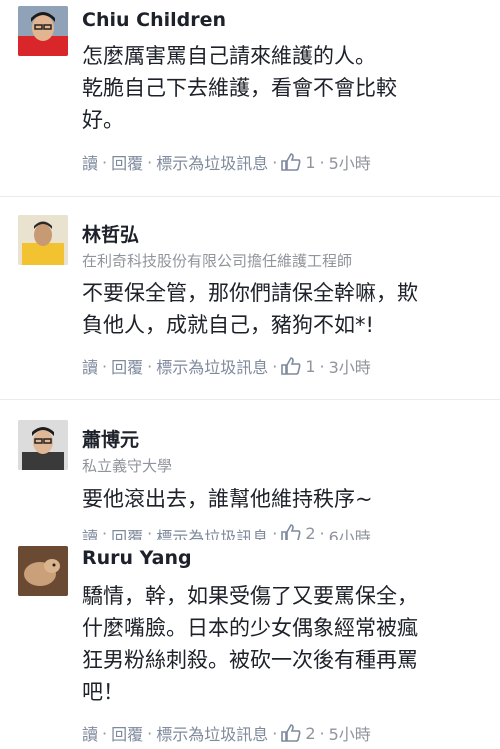 This screenshot has height=749, width=500. I want to click on comment-line: 驕情，幹，如果受傷了又要罵保全，, so click(250, 596).